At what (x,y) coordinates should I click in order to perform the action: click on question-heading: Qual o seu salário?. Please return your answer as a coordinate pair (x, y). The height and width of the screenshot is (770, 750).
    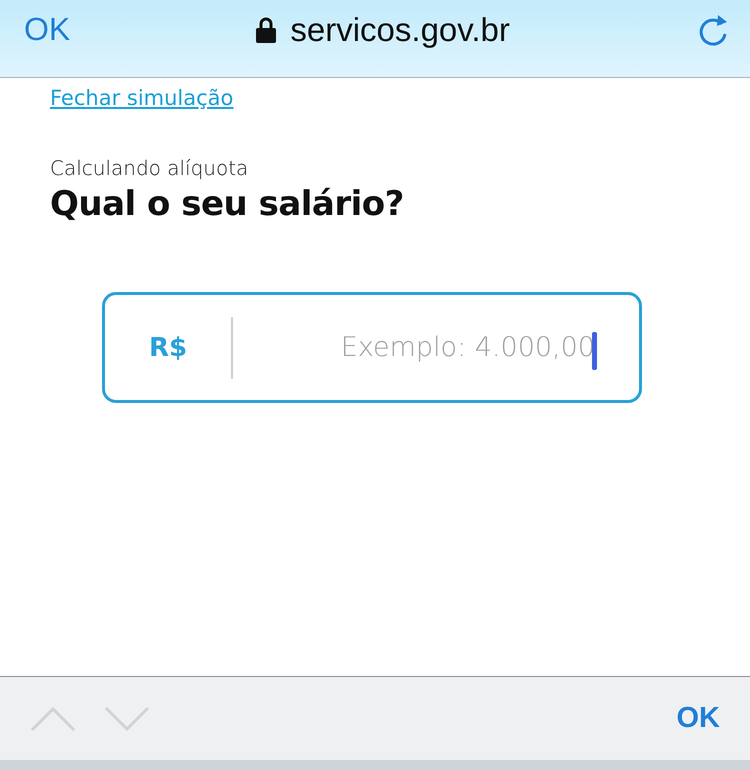
    Looking at the image, I should click on (227, 204).